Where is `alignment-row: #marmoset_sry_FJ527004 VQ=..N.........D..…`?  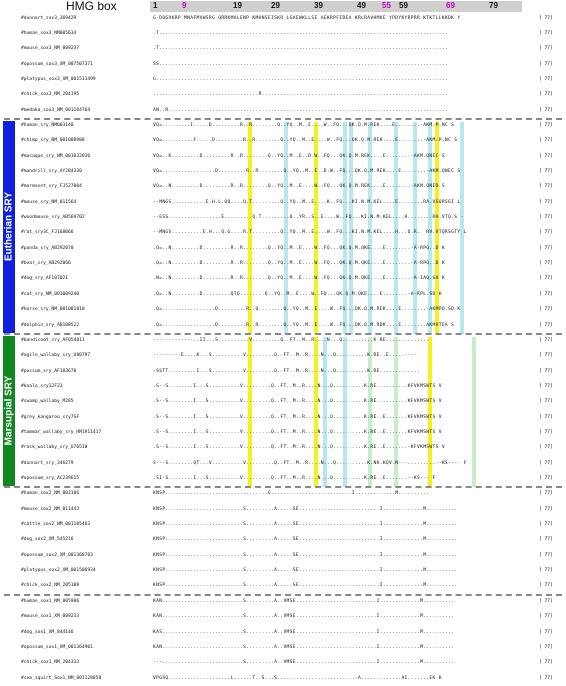
alignment-row: #marmoset_sry_FJ527004 VQ=..N.........D..… is located at coordinates (283, 187).